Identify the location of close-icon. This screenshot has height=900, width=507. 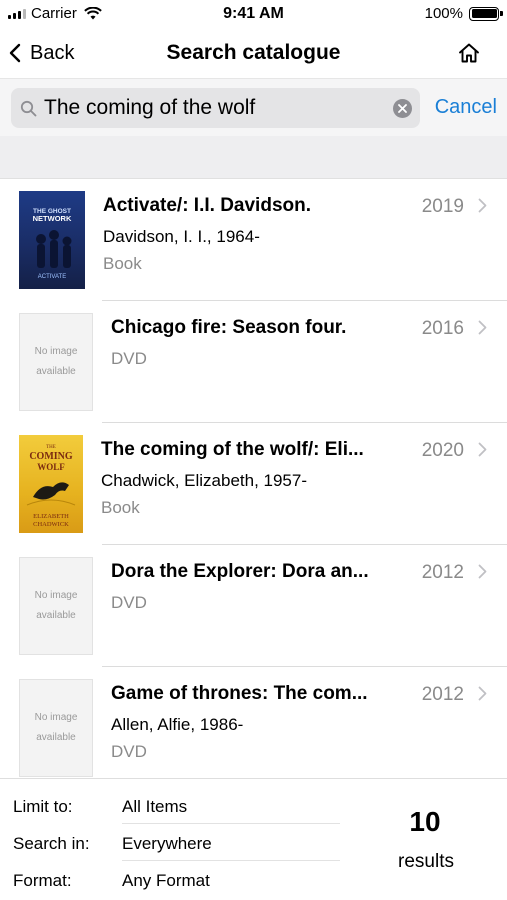
(402, 108).